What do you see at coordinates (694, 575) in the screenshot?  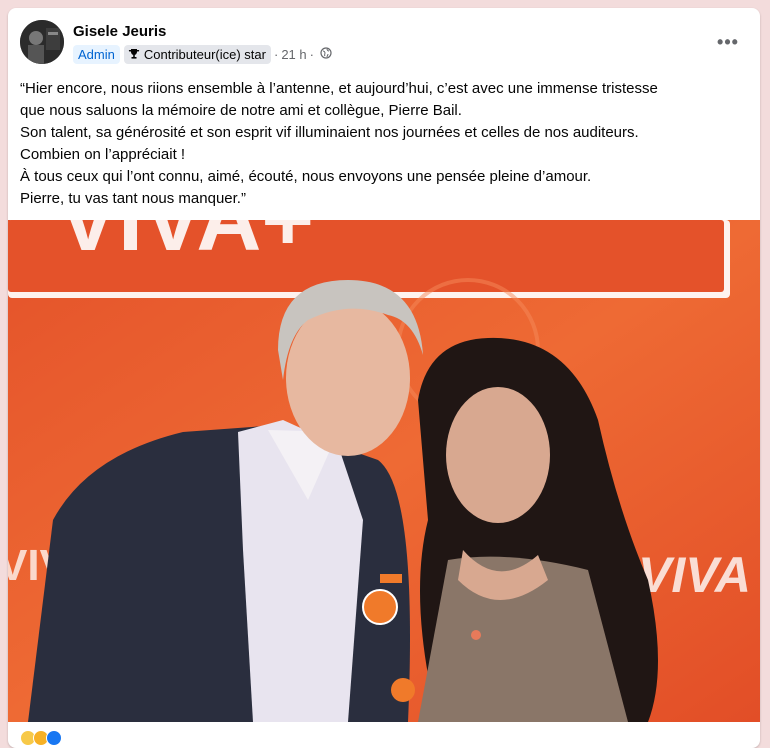 I see `side-logo-right: VIVA` at bounding box center [694, 575].